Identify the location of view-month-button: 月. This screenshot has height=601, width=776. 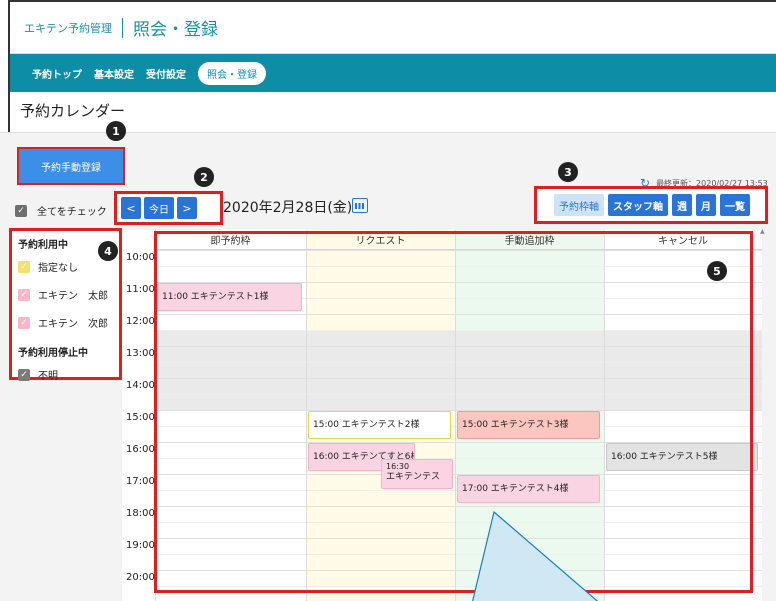
(706, 205).